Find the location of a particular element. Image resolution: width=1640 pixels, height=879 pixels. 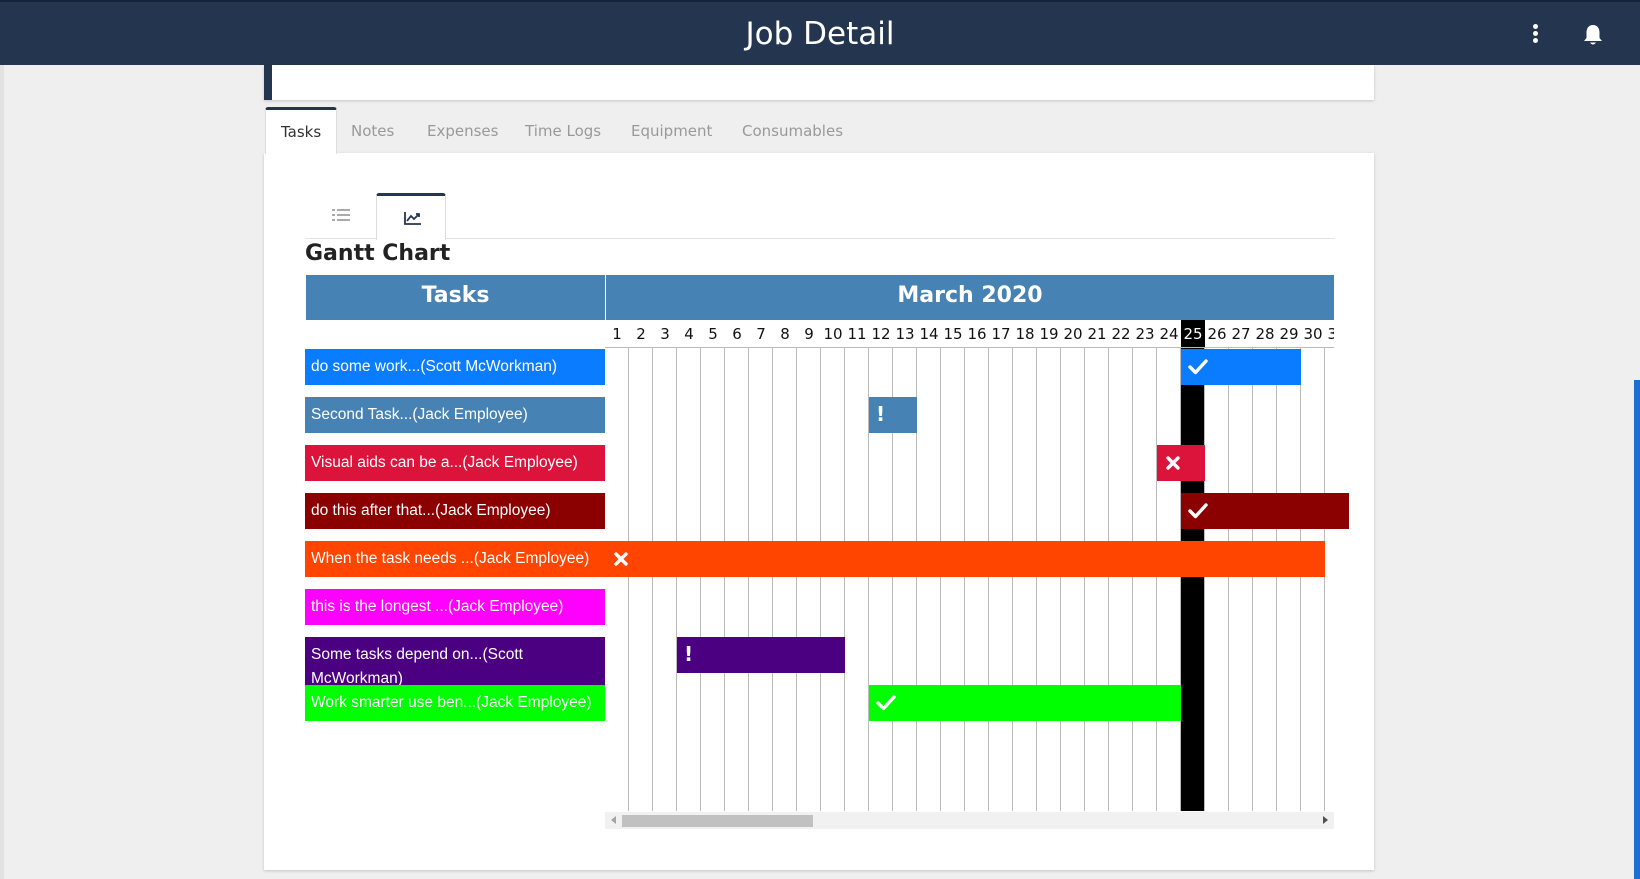

task-label: Second Task...(Jack Employee) is located at coordinates (455, 415).